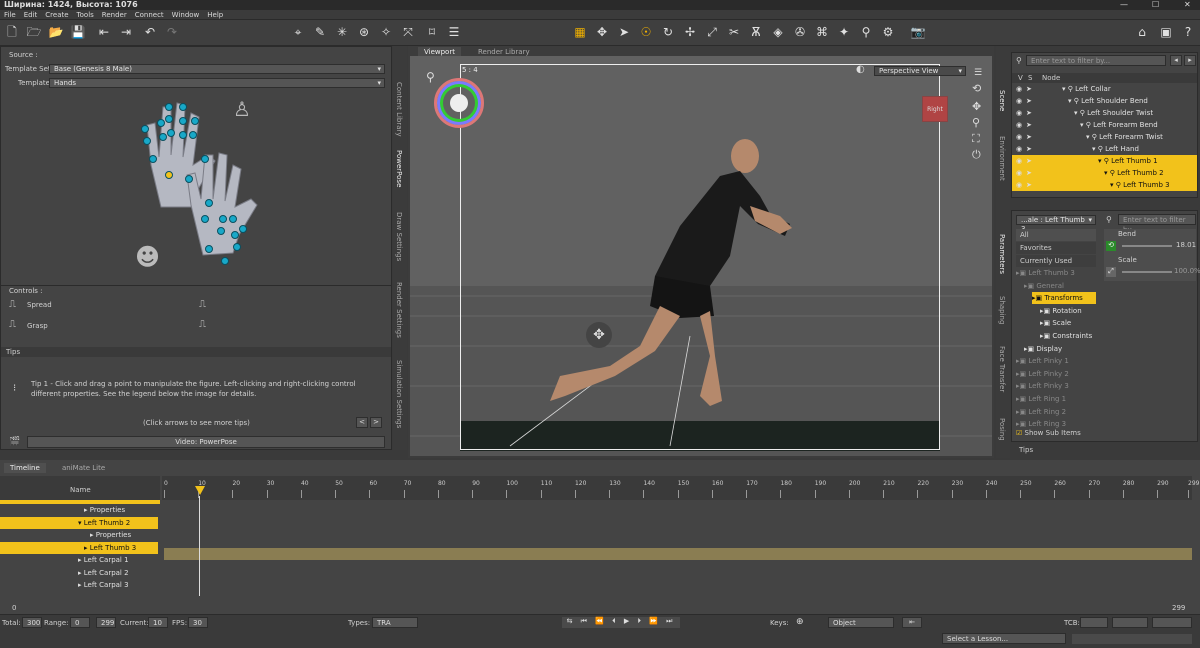  Describe the element at coordinates (320, 32) in the screenshot. I see `joint-editor-icon: ✎` at that location.